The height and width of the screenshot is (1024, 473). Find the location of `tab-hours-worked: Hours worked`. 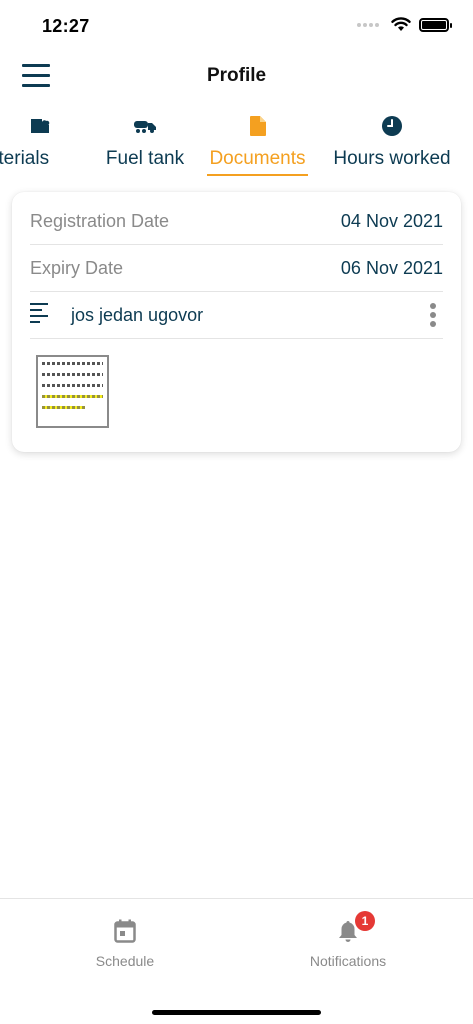

tab-hours-worked: Hours worked is located at coordinates (392, 146).